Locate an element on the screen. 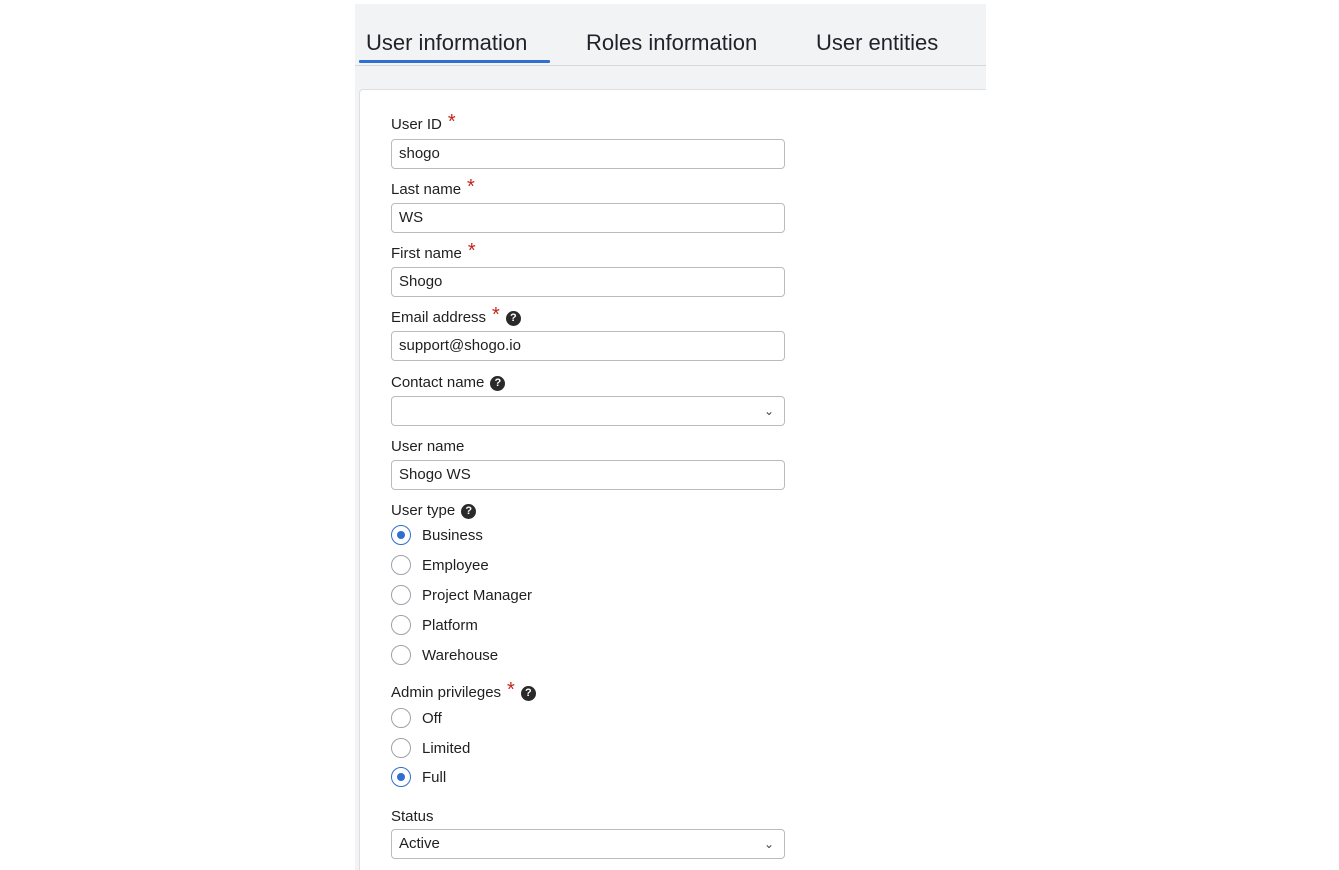  user-id-label: User ID * is located at coordinates (423, 122).